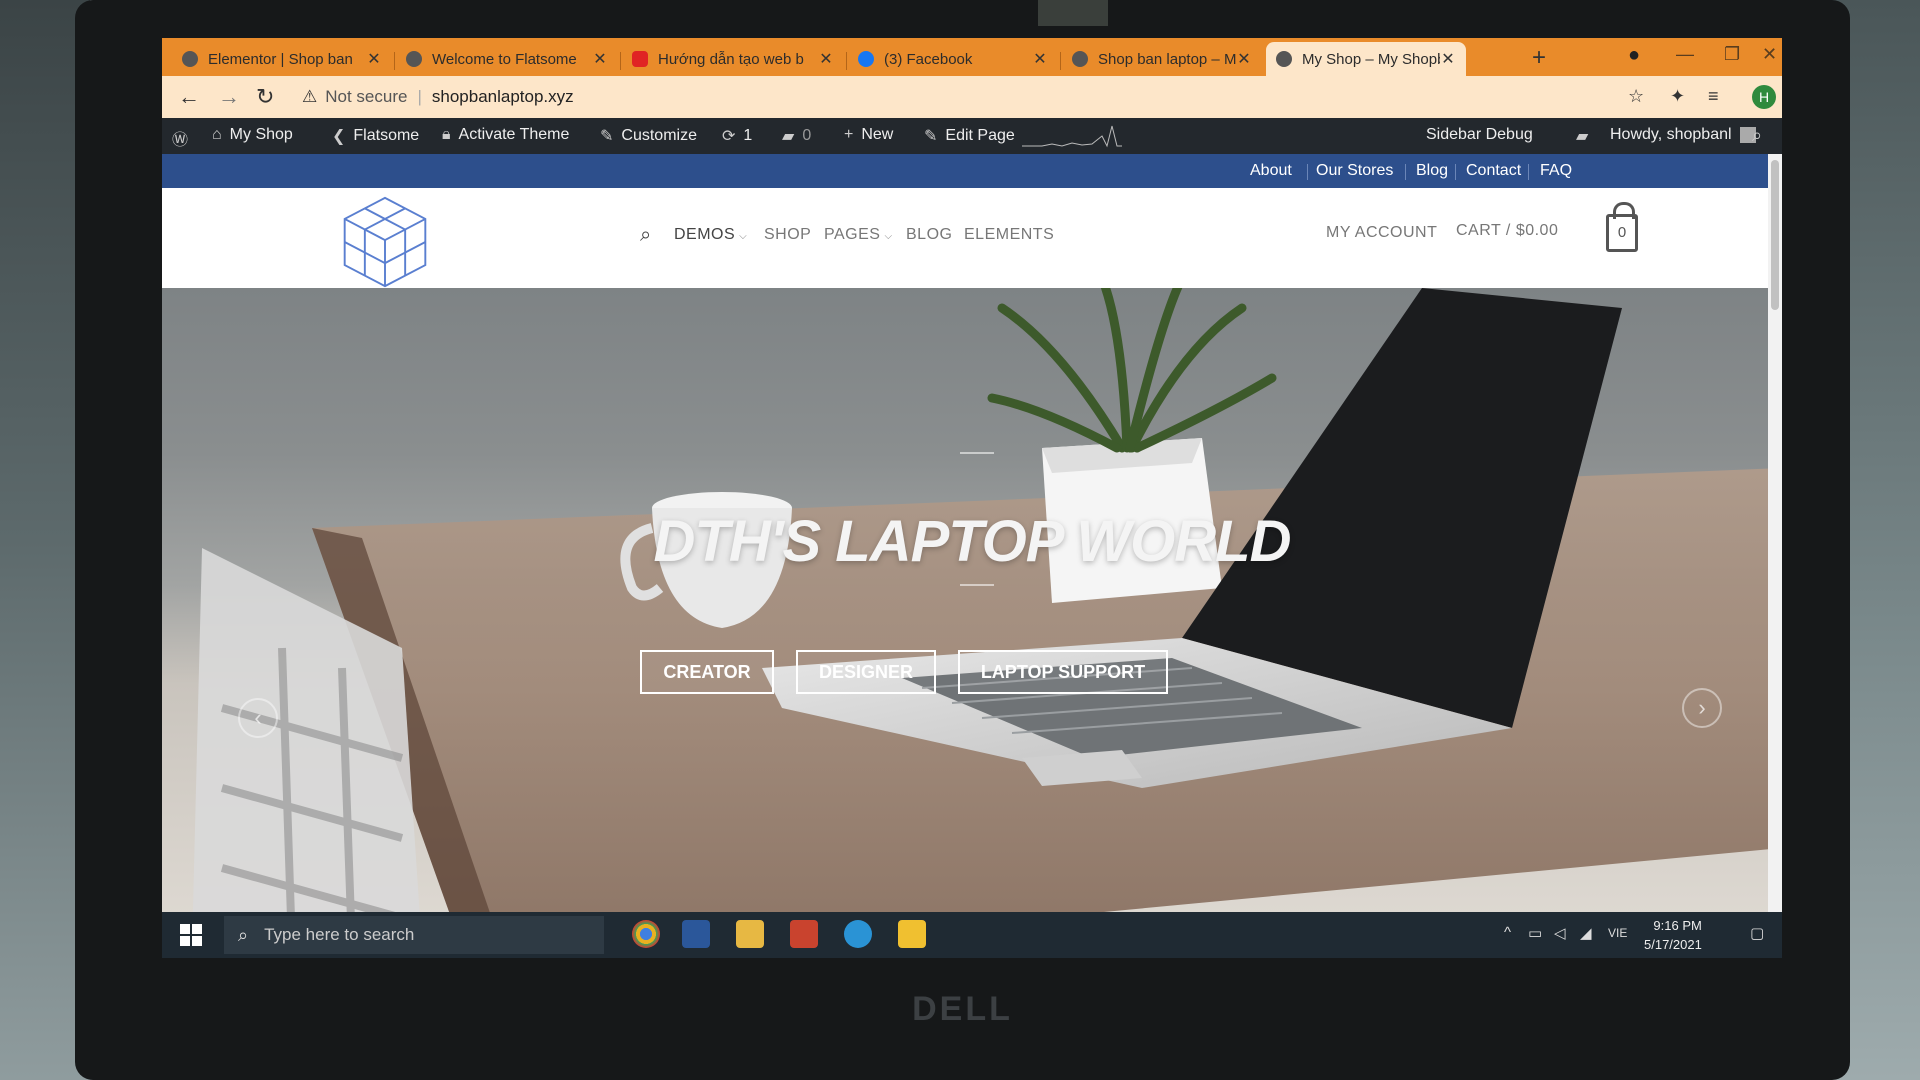  I want to click on admin-edit-page: ✎ Edit Page, so click(969, 136).